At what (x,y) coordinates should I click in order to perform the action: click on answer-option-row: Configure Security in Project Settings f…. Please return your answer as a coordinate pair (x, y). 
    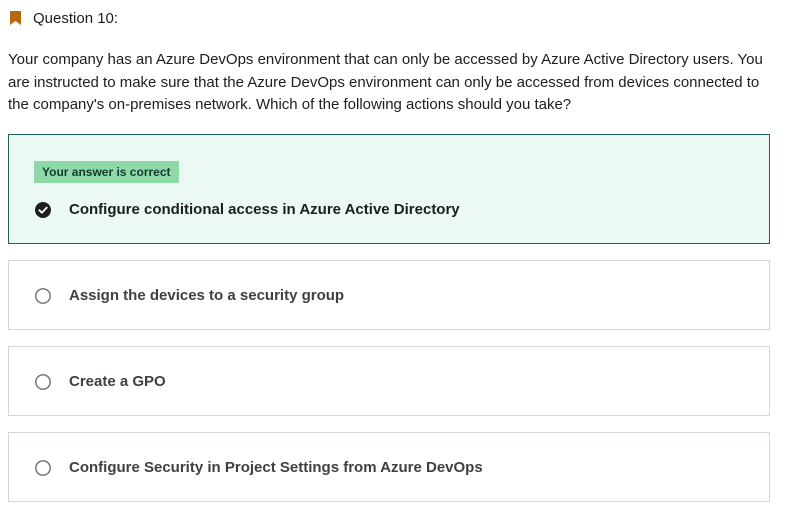
    Looking at the image, I should click on (259, 467).